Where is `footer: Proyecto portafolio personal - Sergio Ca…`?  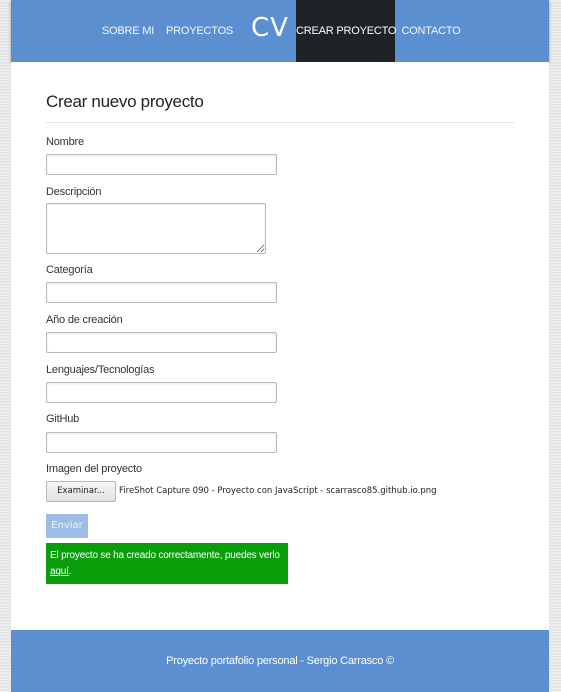
footer: Proyecto portafolio personal - Sergio Ca… is located at coordinates (280, 661).